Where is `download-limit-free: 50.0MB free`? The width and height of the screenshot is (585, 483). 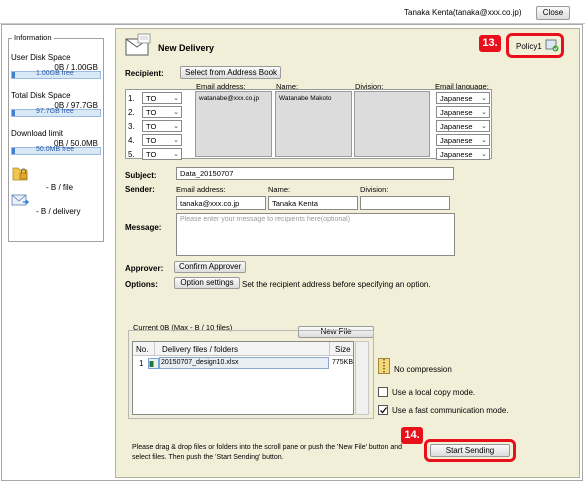 download-limit-free: 50.0MB free is located at coordinates (55, 149).